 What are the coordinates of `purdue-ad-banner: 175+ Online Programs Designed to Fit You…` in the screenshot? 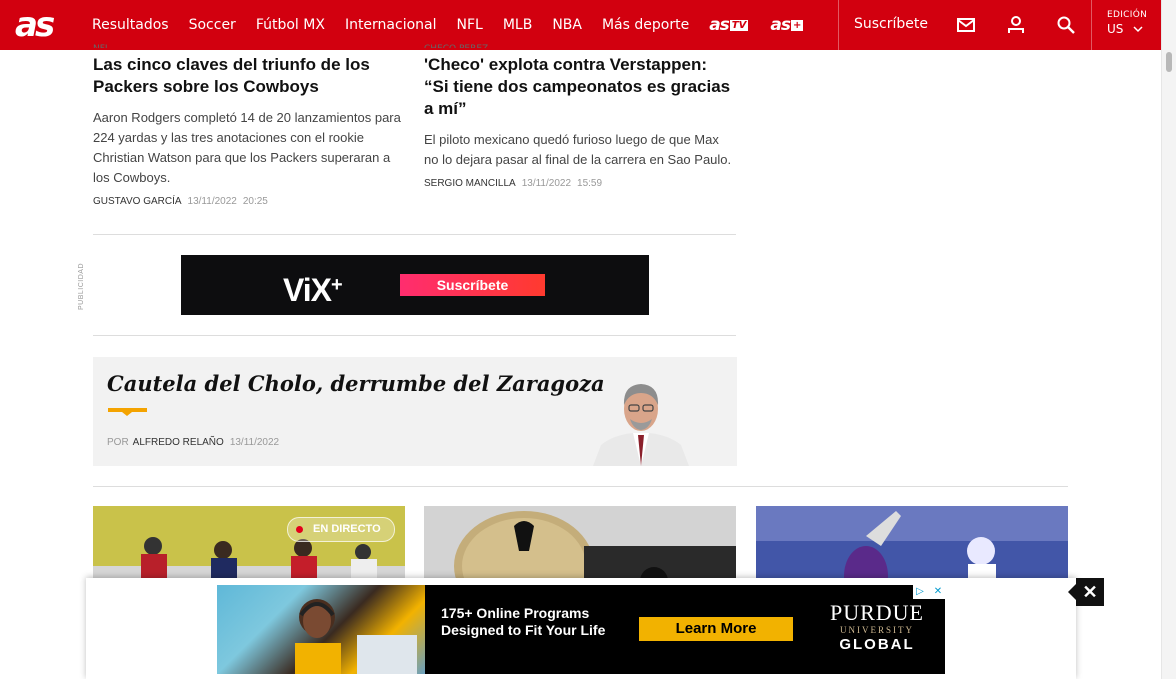 It's located at (581, 629).